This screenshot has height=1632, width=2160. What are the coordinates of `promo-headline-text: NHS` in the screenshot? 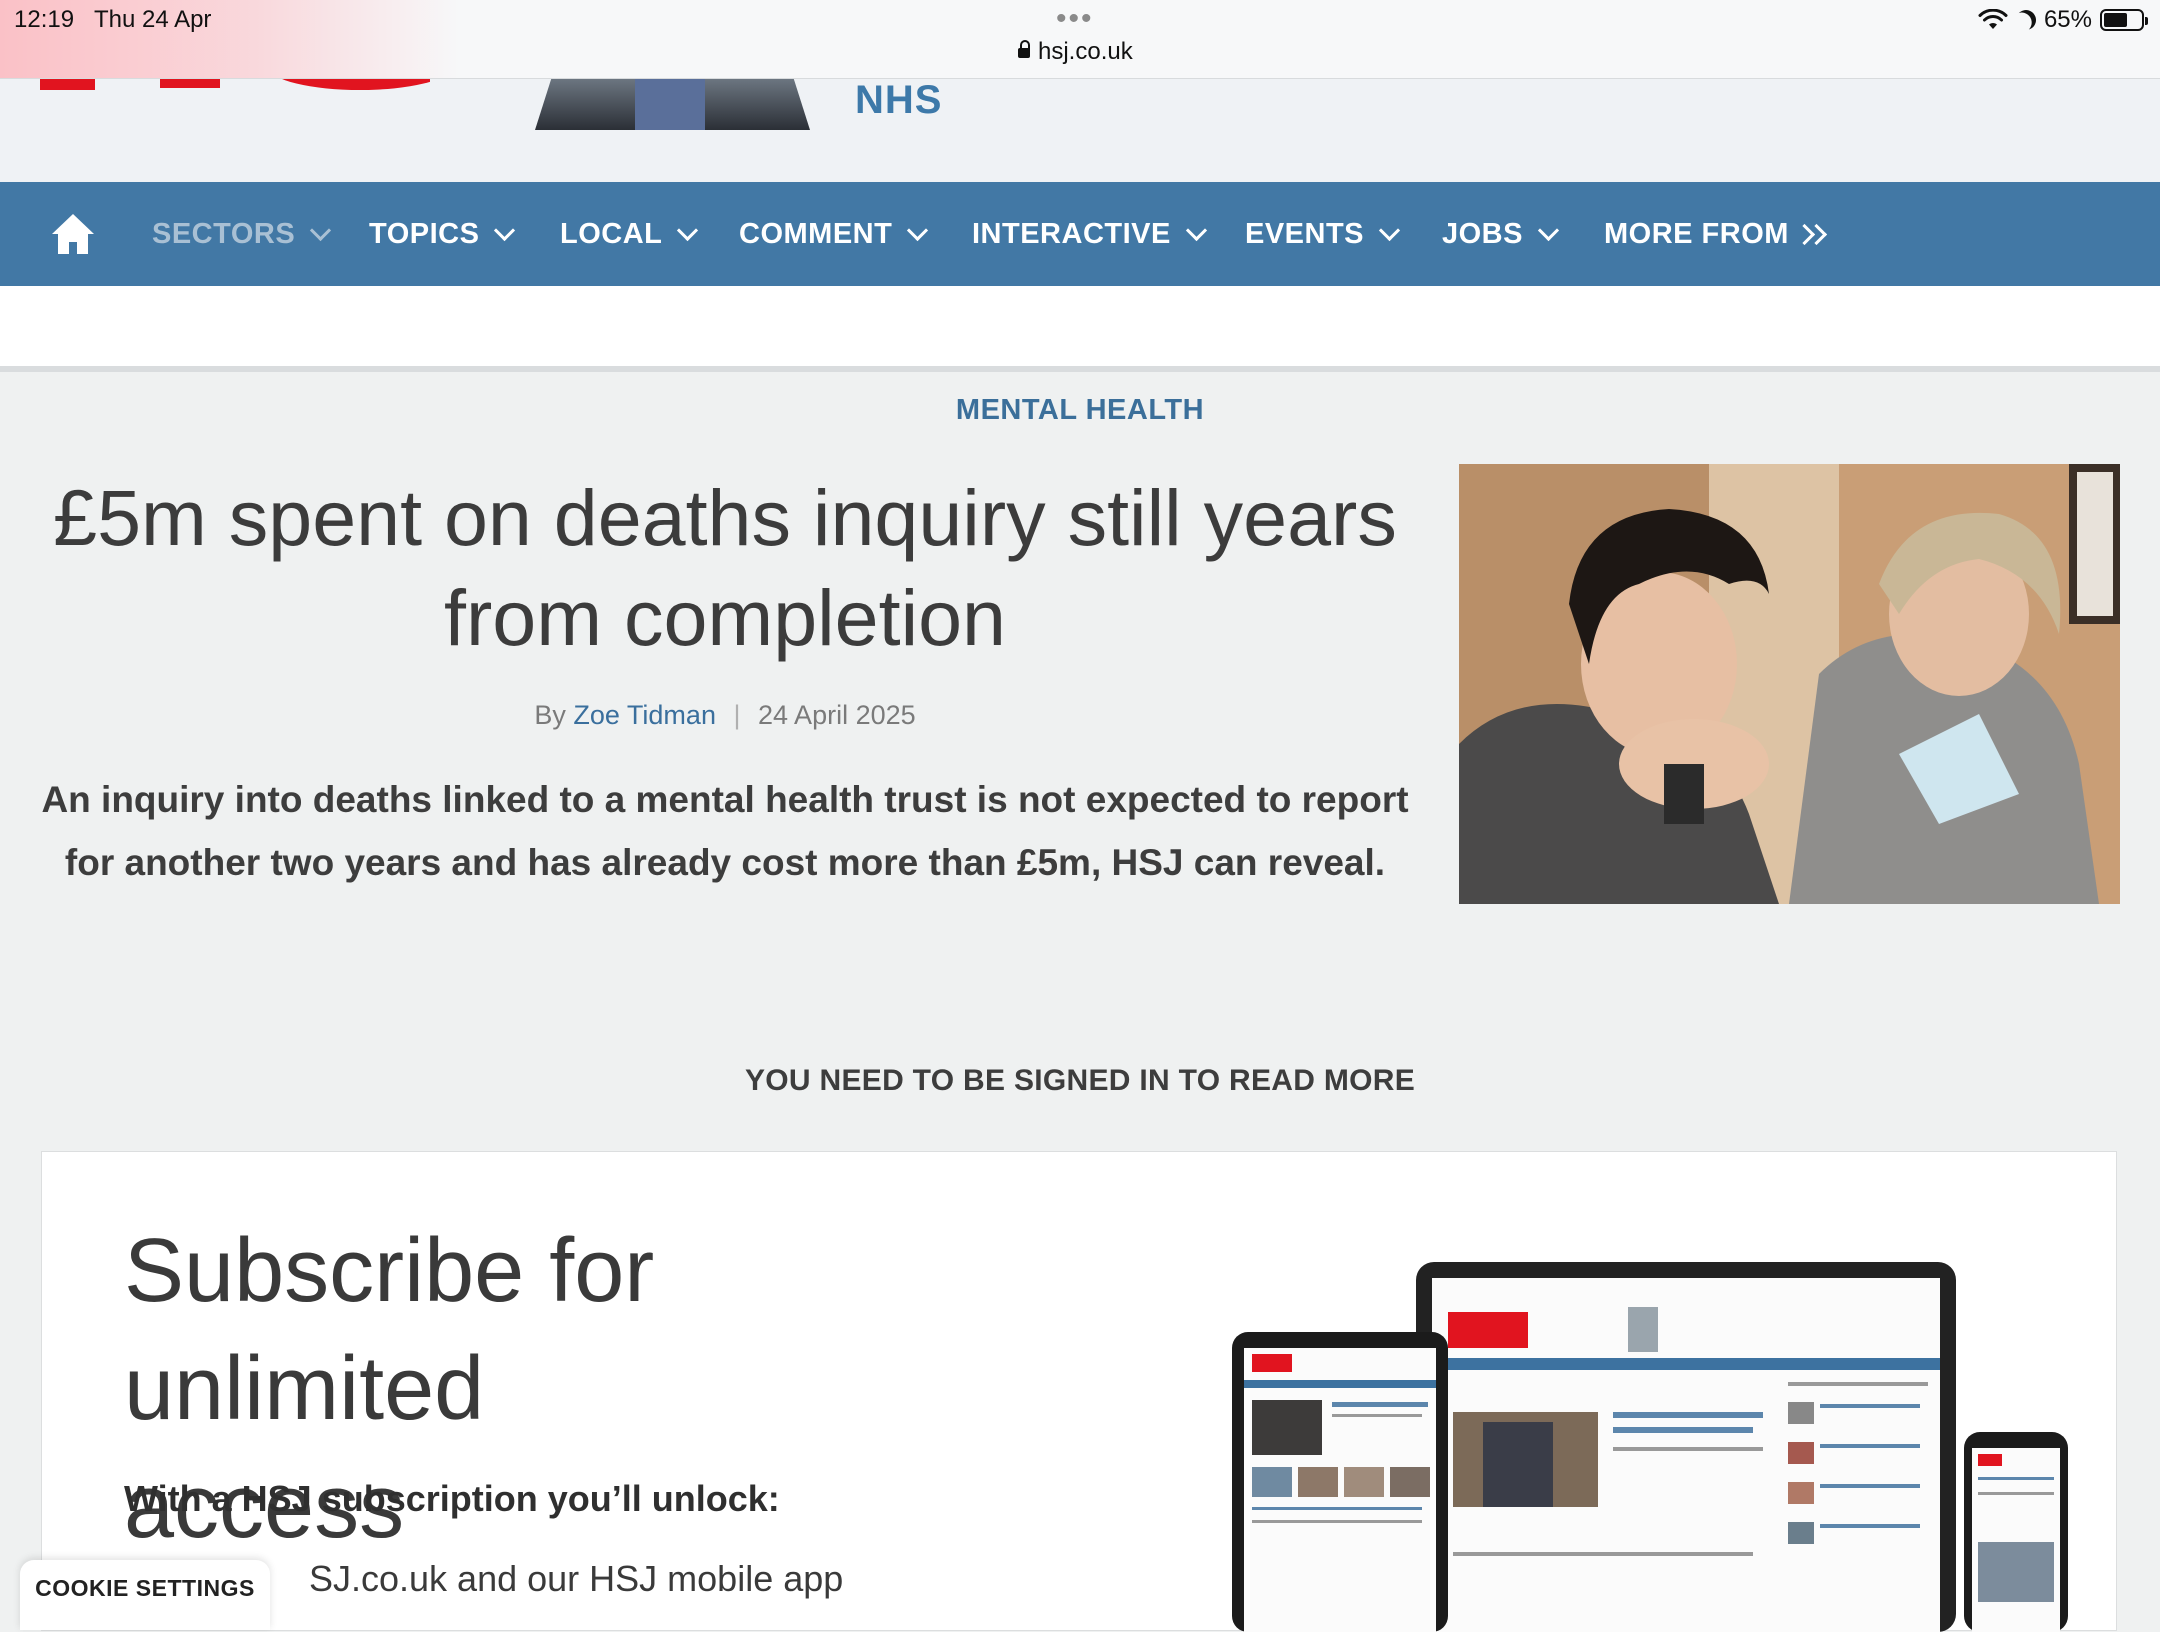 It's located at (898, 100).